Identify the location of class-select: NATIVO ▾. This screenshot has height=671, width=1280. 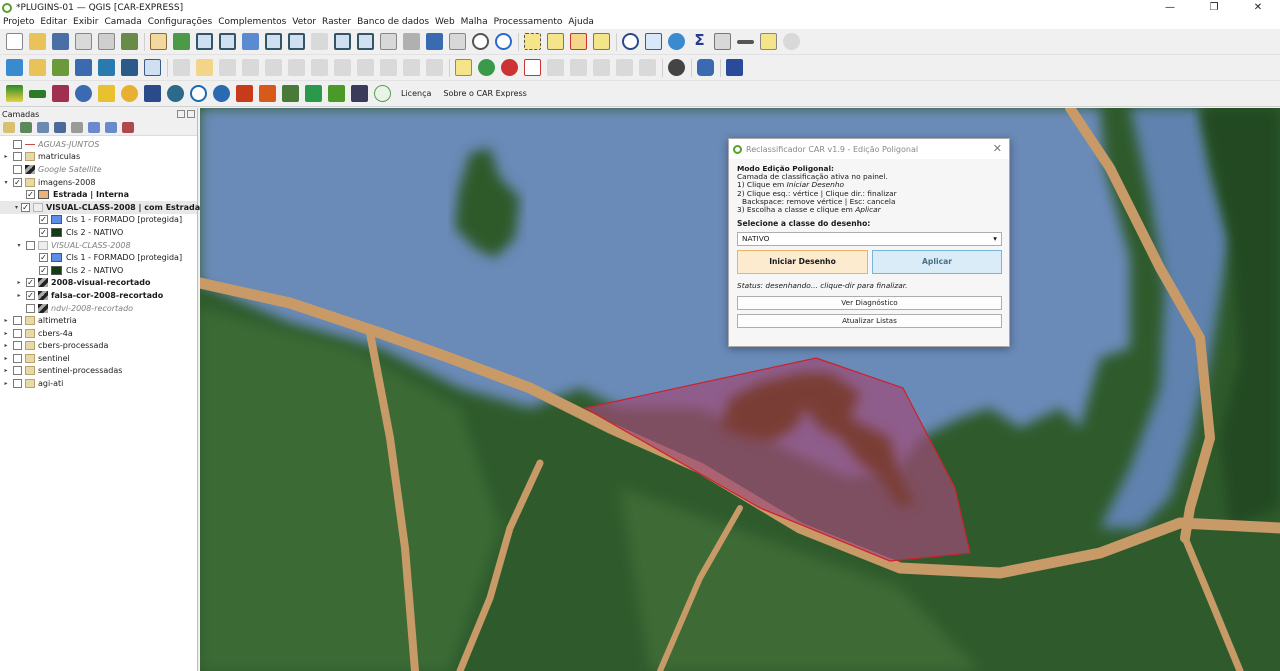
(869, 239).